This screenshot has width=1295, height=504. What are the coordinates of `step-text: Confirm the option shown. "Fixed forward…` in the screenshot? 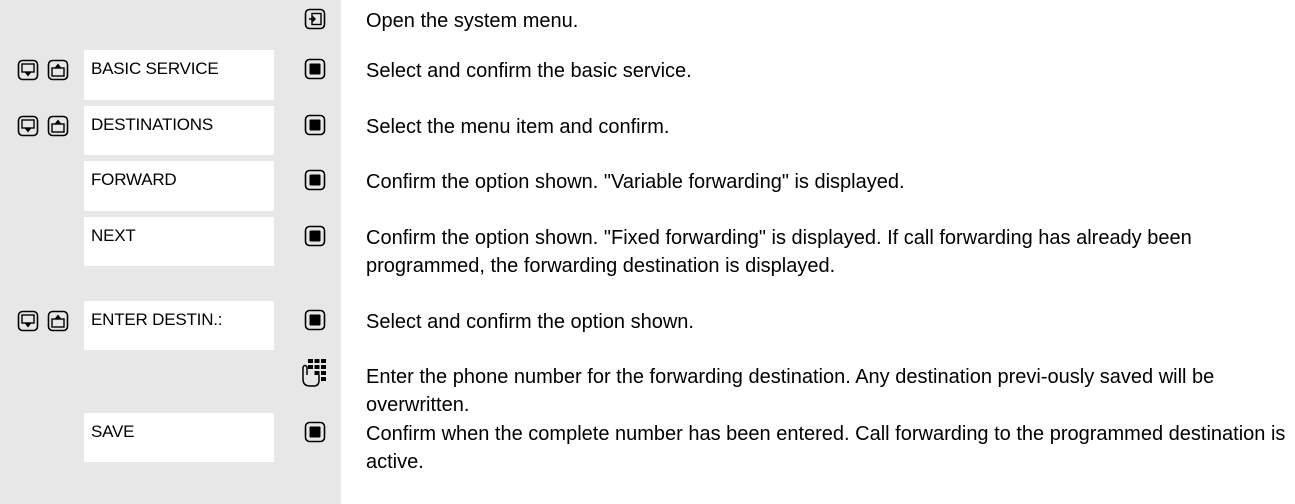 It's located at (779, 252).